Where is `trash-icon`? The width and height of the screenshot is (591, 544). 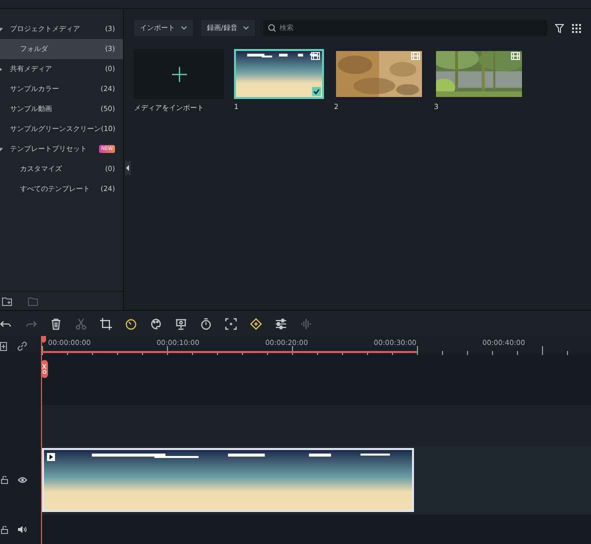 trash-icon is located at coordinates (56, 324).